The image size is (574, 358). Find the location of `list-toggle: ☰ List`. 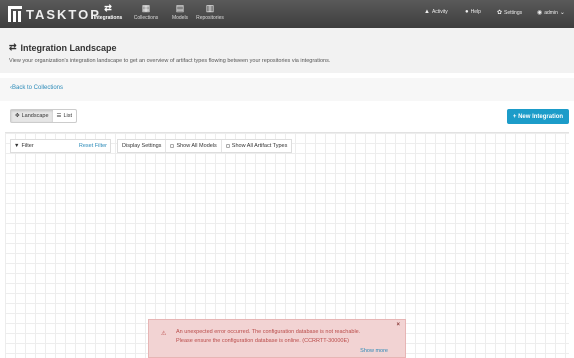

list-toggle: ☰ List is located at coordinates (65, 116).